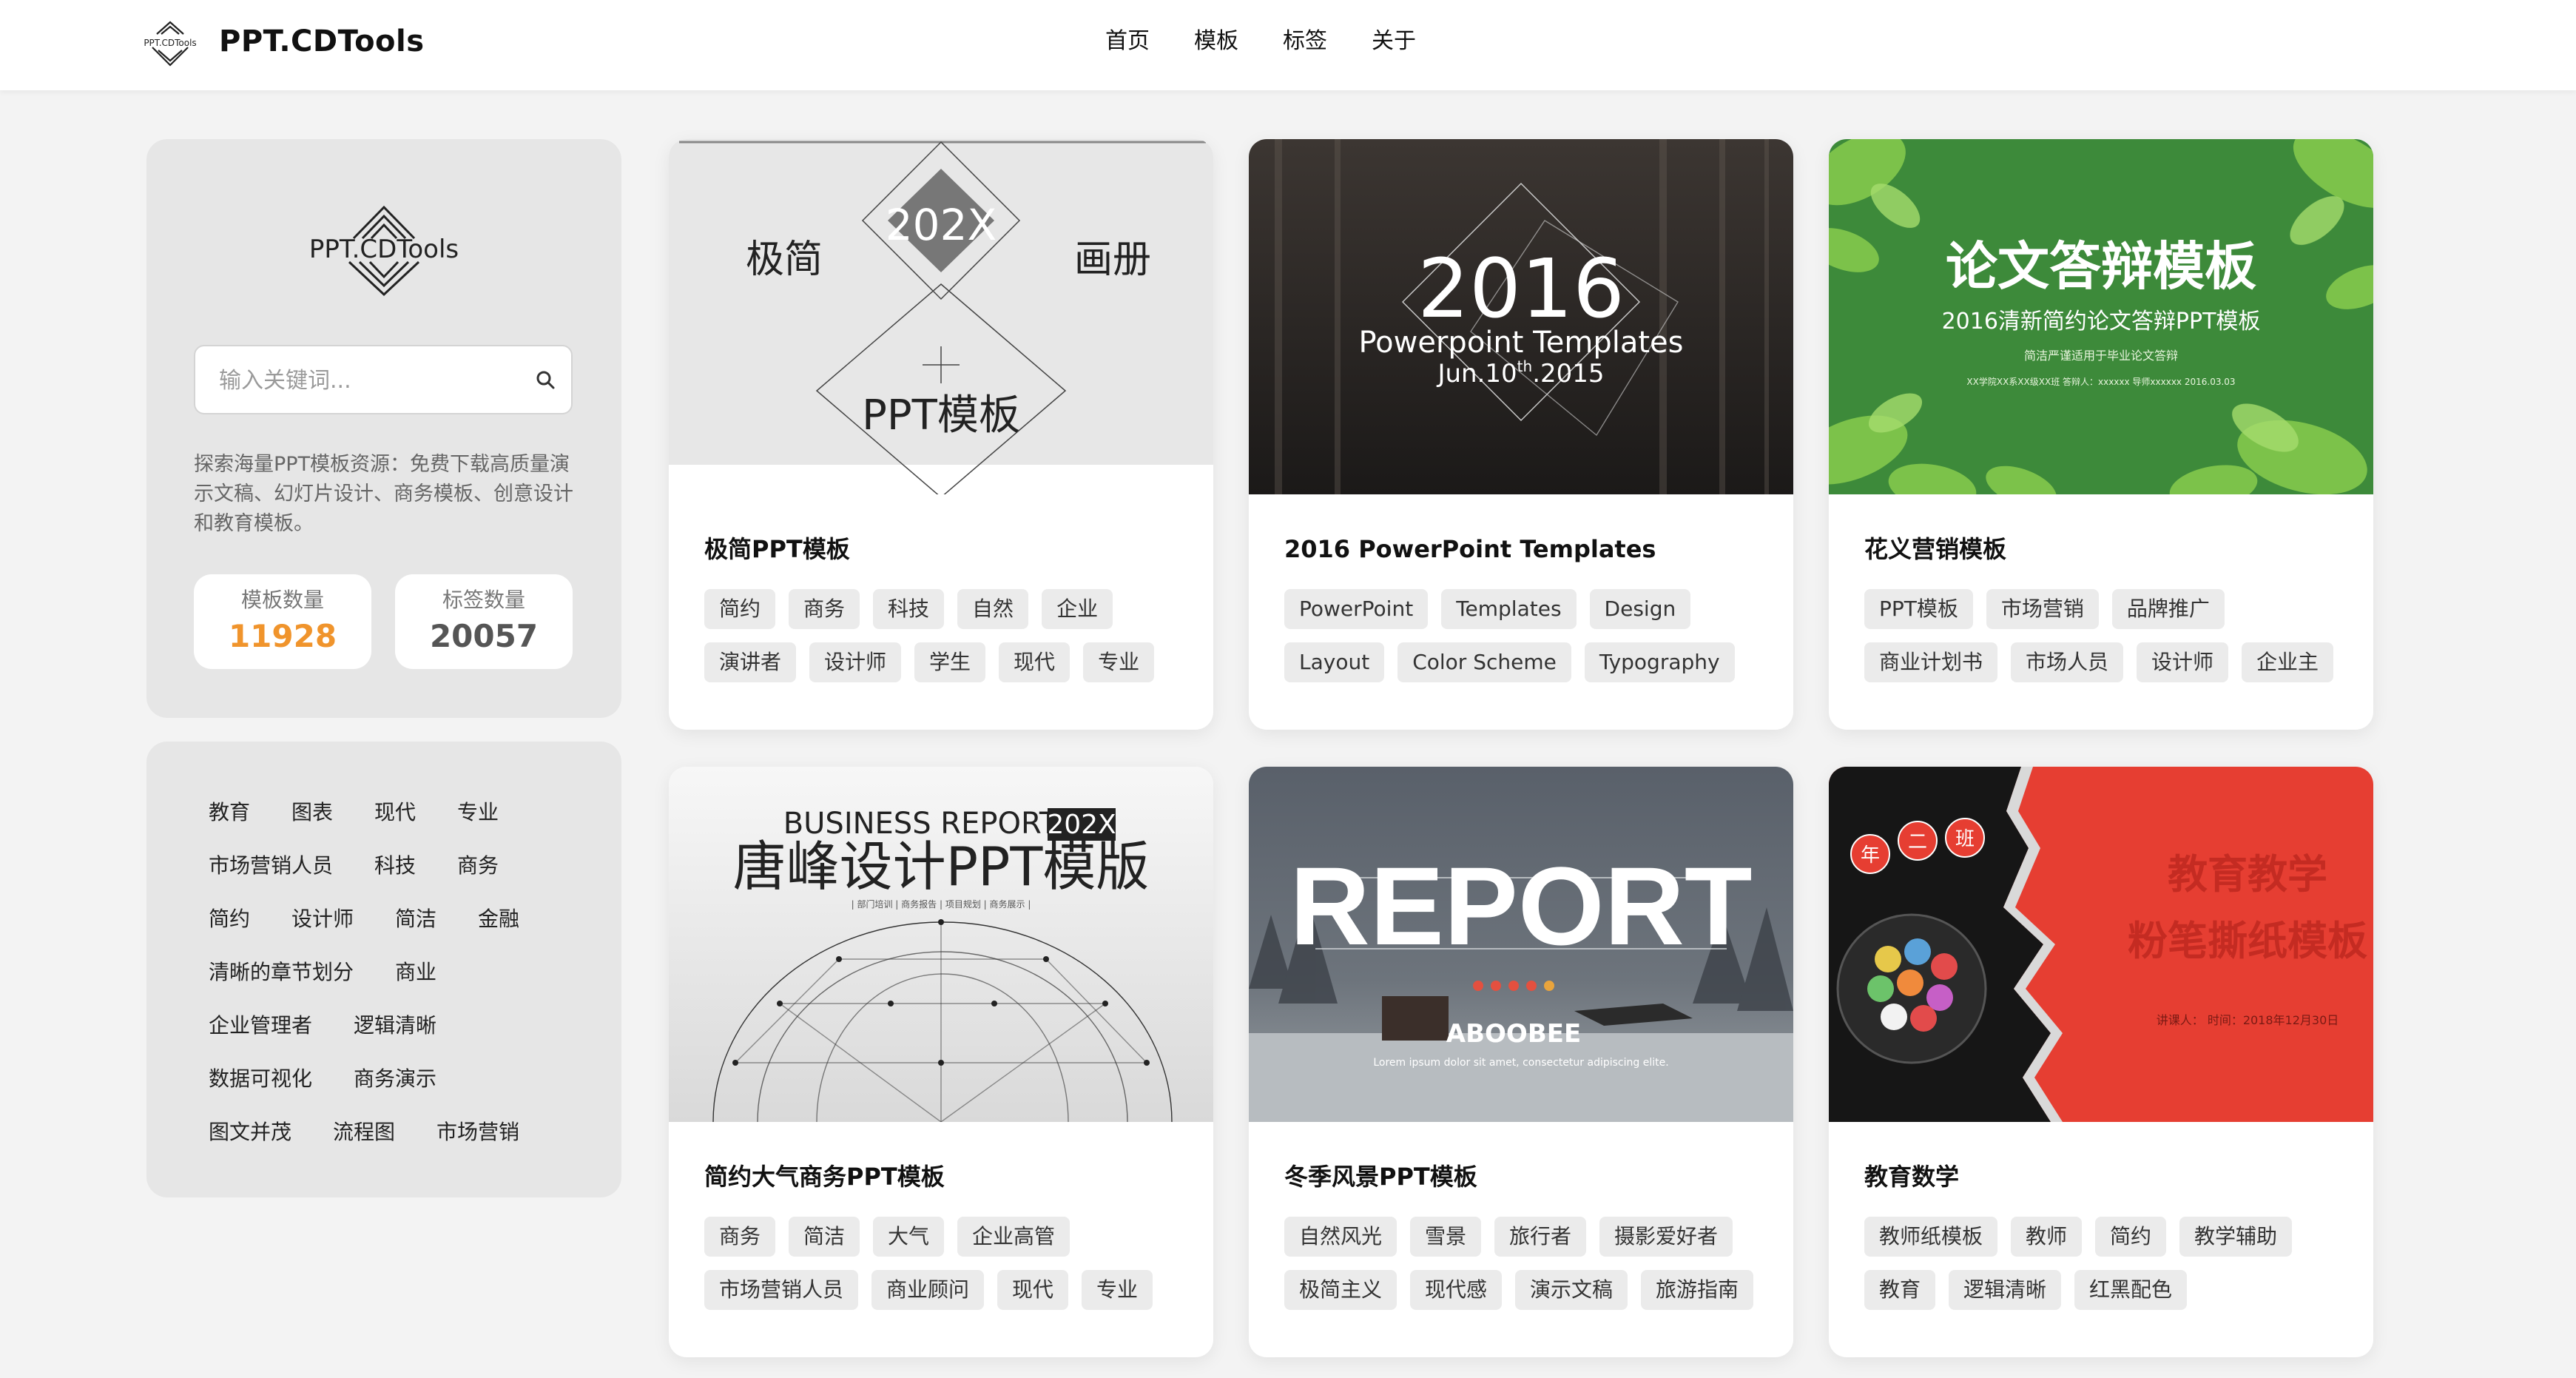 The height and width of the screenshot is (1378, 2576). What do you see at coordinates (1340, 1237) in the screenshot?
I see `tag-pill: 自然风光` at bounding box center [1340, 1237].